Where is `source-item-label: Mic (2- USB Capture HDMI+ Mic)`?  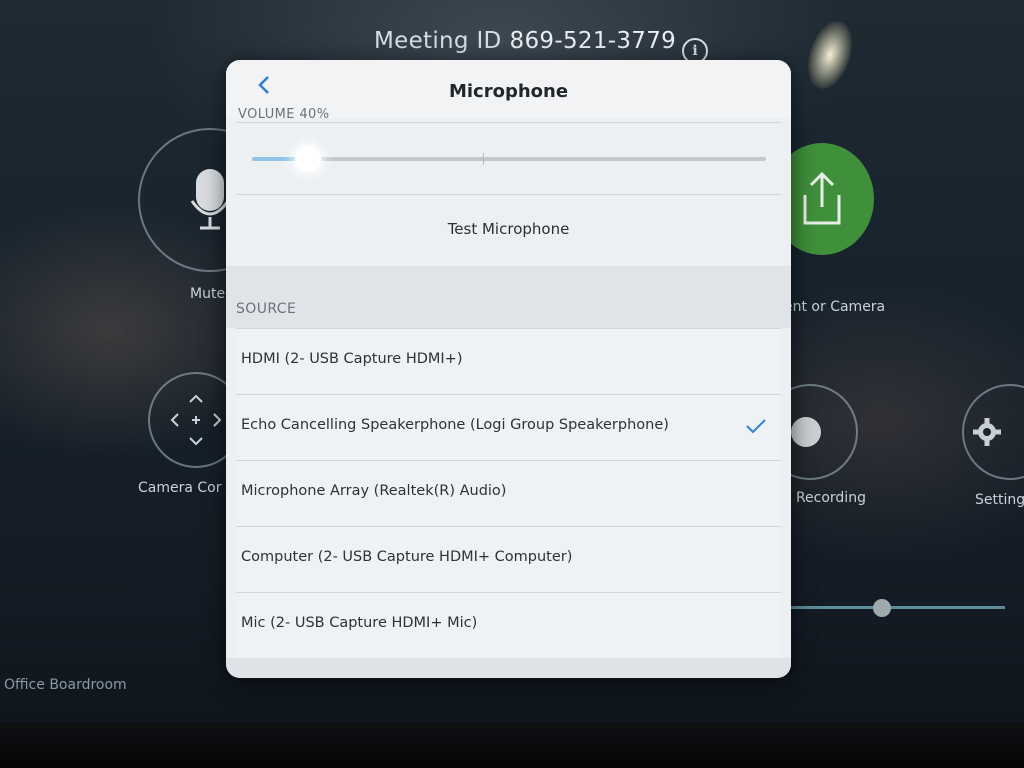
source-item-label: Mic (2- USB Capture HDMI+ Mic) is located at coordinates (359, 623).